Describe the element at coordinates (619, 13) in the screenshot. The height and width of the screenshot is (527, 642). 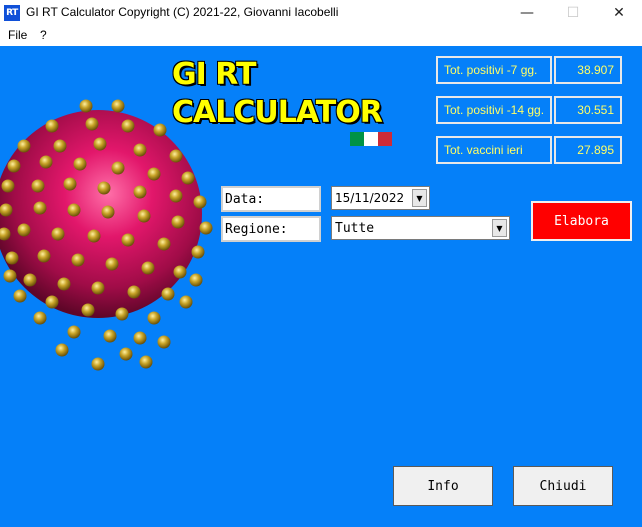
I see `close-window-button: ✕` at that location.